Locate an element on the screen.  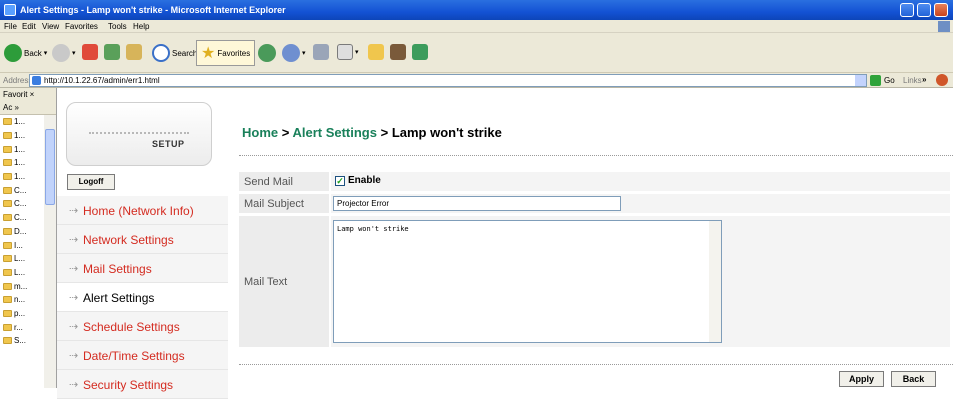
menu-help: Help is located at coordinates (141, 26).